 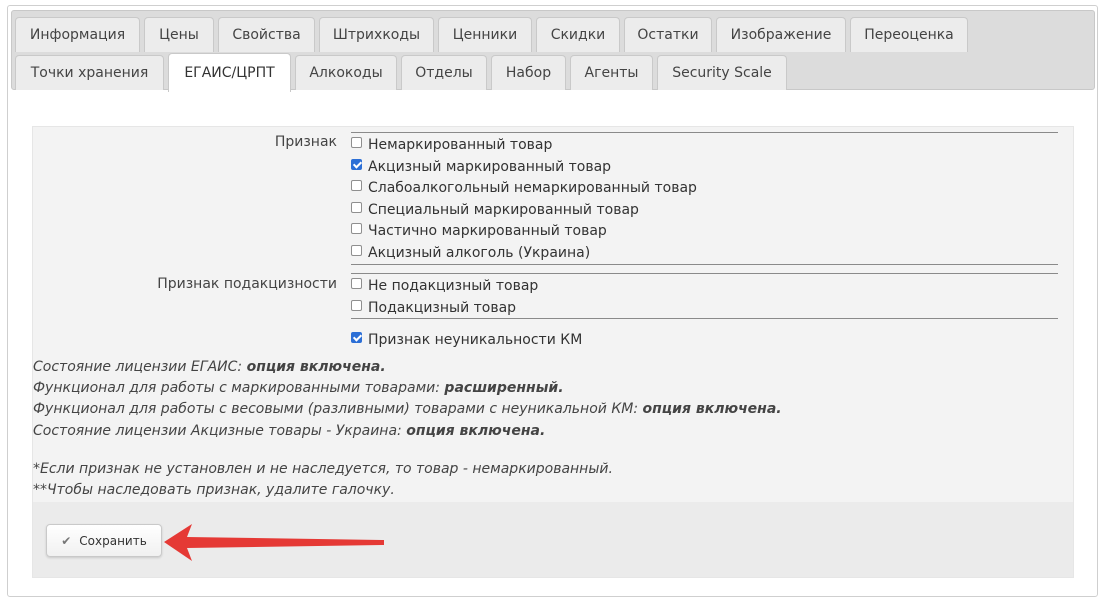 What do you see at coordinates (524, 188) in the screenshot?
I see `sign-option-low-alcohol: Слабоалкогольный немаркированный товар` at bounding box center [524, 188].